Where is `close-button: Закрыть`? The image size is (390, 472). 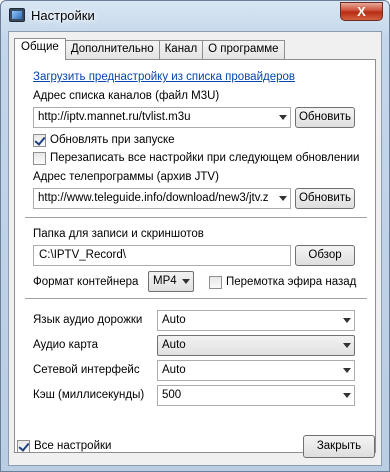 close-button: Закрыть is located at coordinates (339, 446).